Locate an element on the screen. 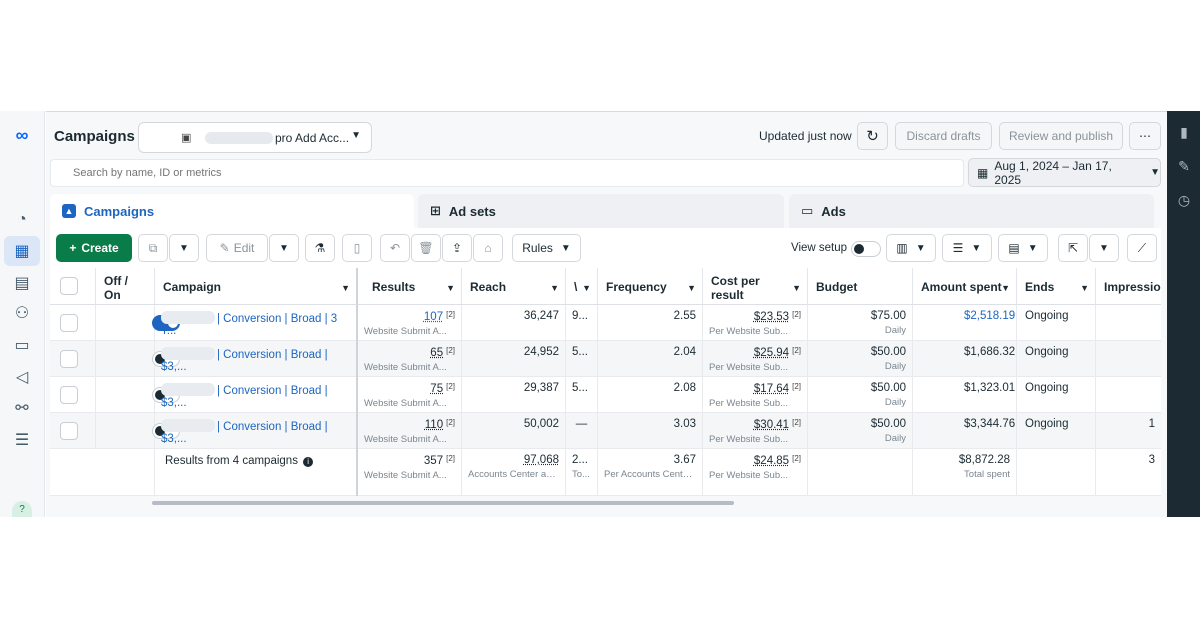 Image resolution: width=1200 pixels, height=628 pixels. info-icon: i is located at coordinates (308, 462).